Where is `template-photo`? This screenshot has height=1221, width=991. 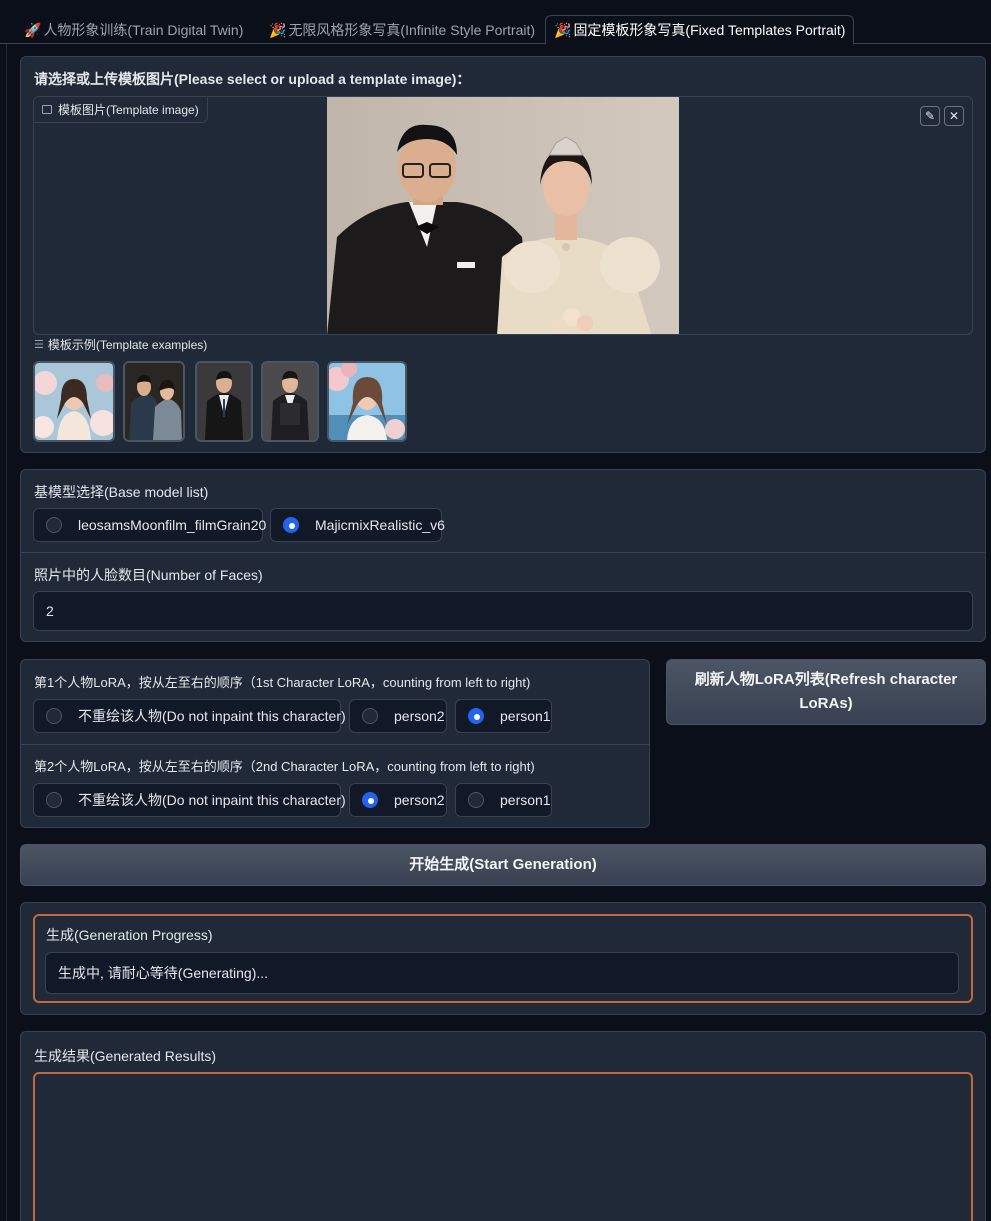 template-photo is located at coordinates (503, 215).